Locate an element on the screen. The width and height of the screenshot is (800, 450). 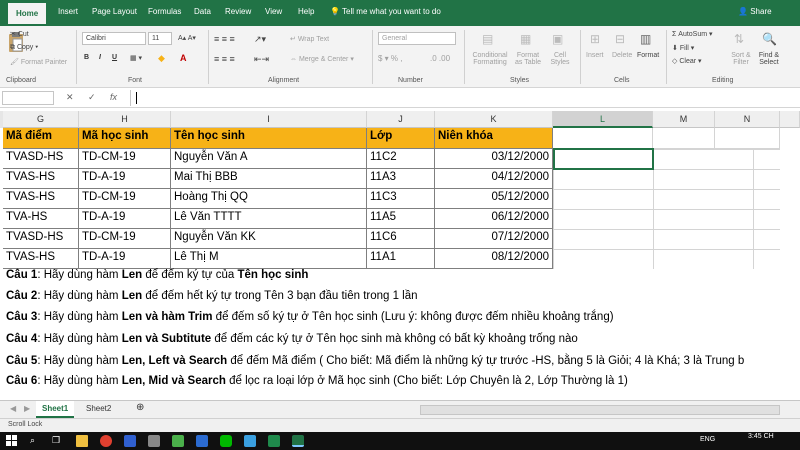
clear-button: ◇ Clear ▾ is located at coordinates (687, 61).